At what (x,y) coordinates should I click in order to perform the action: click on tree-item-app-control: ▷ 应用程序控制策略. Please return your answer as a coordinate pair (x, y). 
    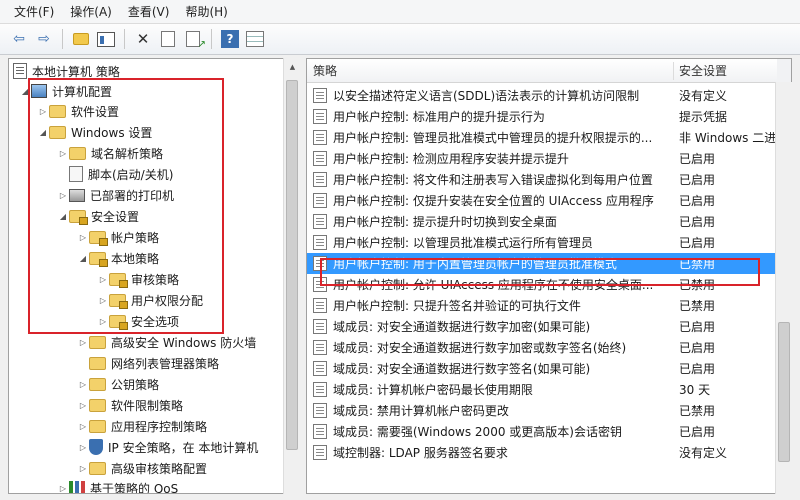
    Looking at the image, I should click on (142, 426).